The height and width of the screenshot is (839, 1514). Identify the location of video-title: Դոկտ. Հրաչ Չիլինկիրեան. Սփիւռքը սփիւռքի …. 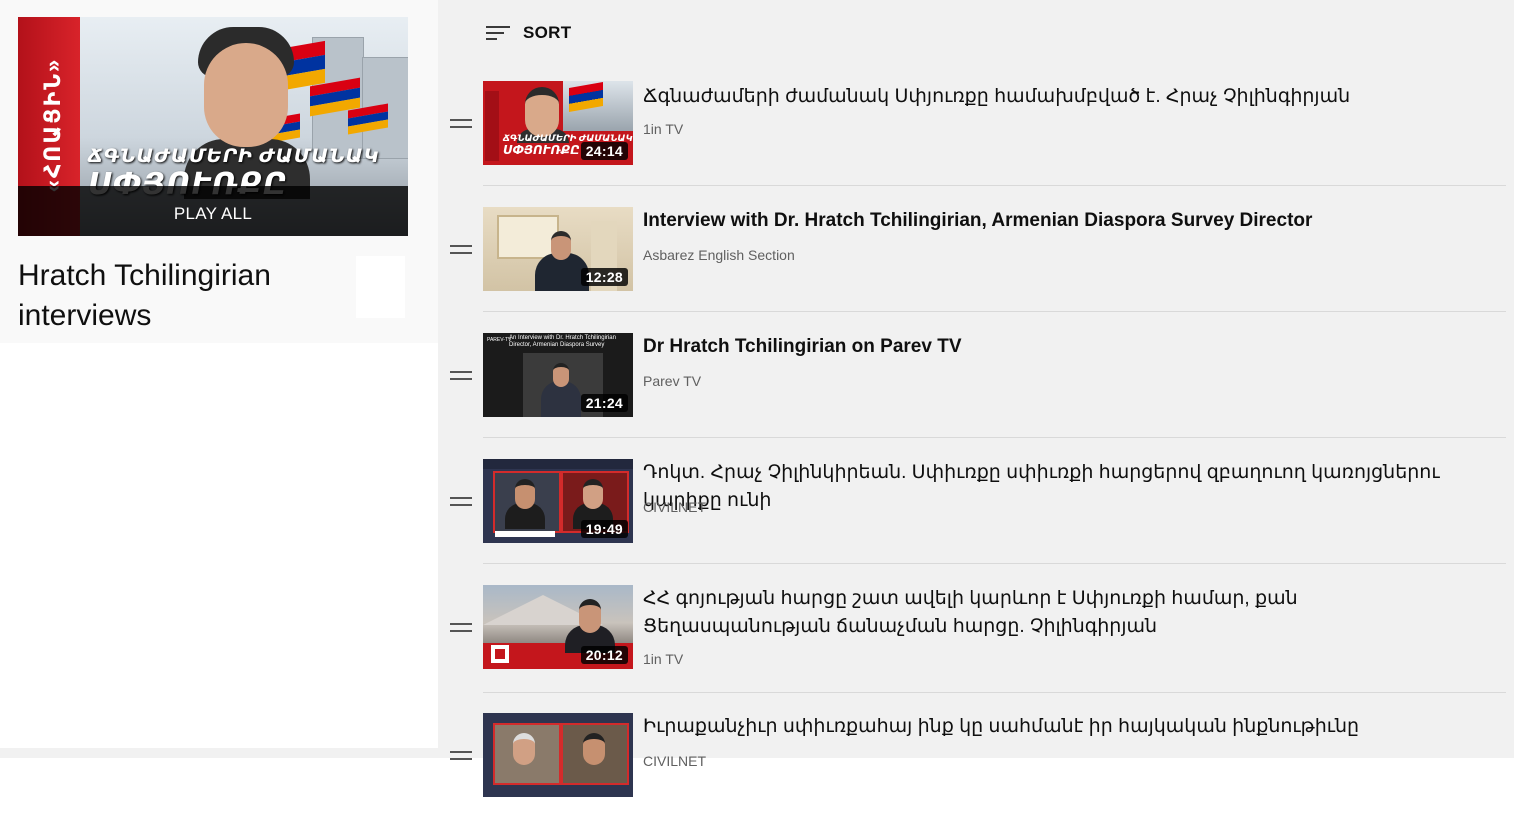
(1075, 487).